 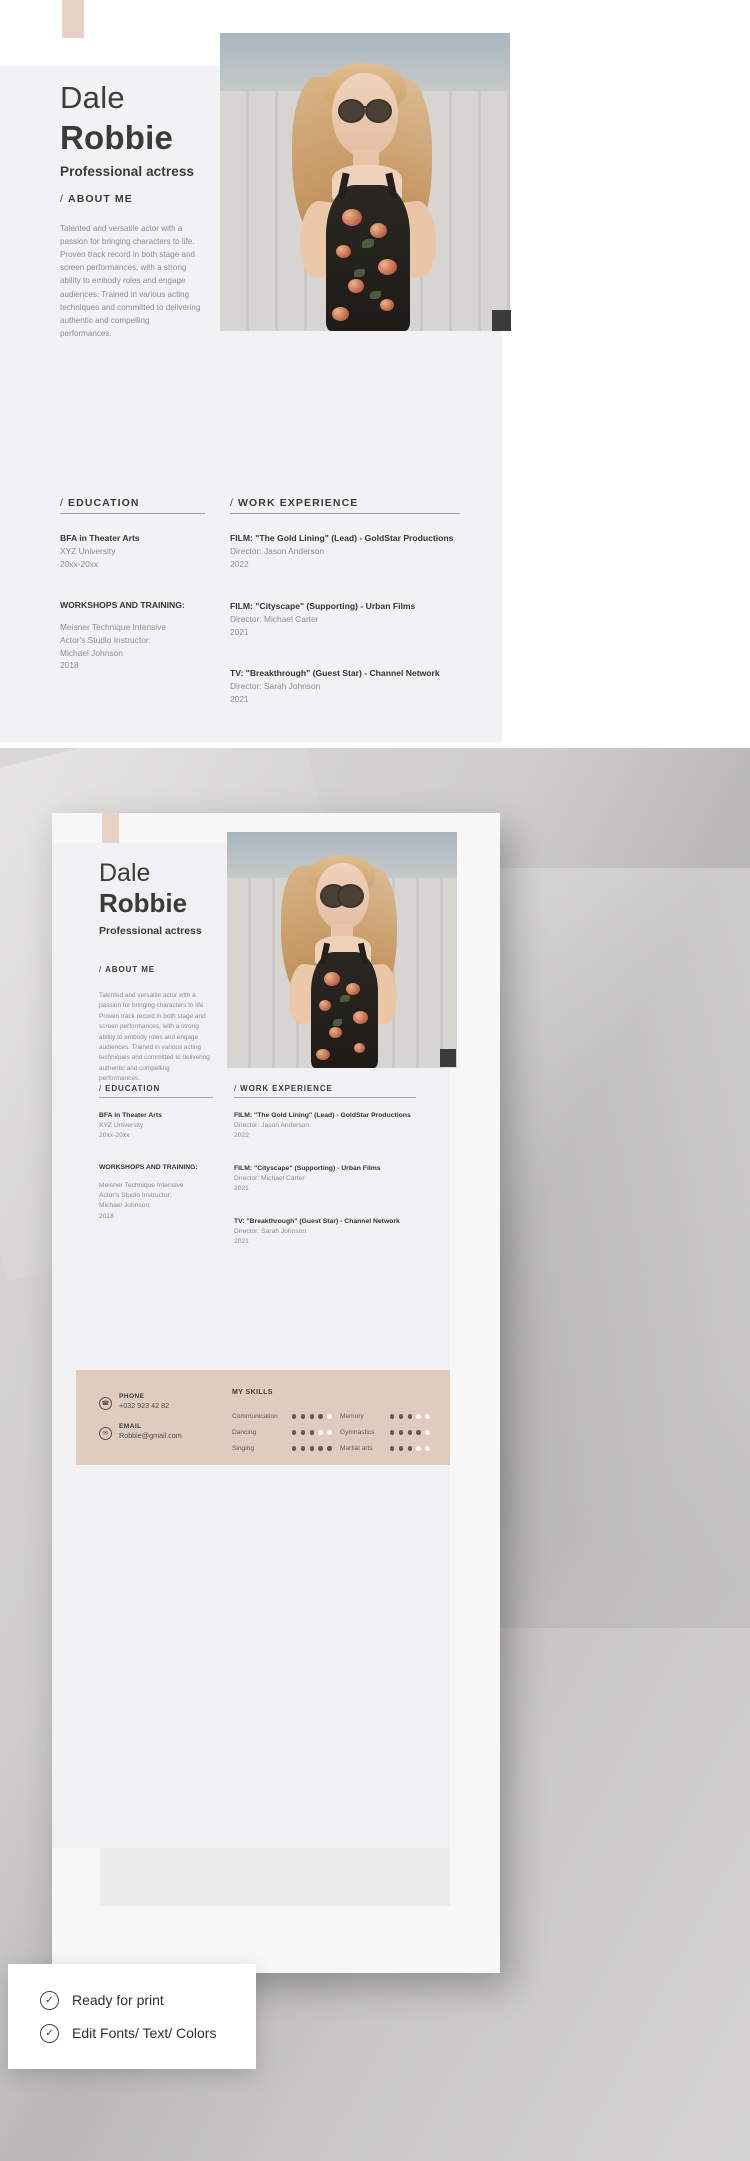 What do you see at coordinates (244, 1432) in the screenshot?
I see `skill-name: Dancing` at bounding box center [244, 1432].